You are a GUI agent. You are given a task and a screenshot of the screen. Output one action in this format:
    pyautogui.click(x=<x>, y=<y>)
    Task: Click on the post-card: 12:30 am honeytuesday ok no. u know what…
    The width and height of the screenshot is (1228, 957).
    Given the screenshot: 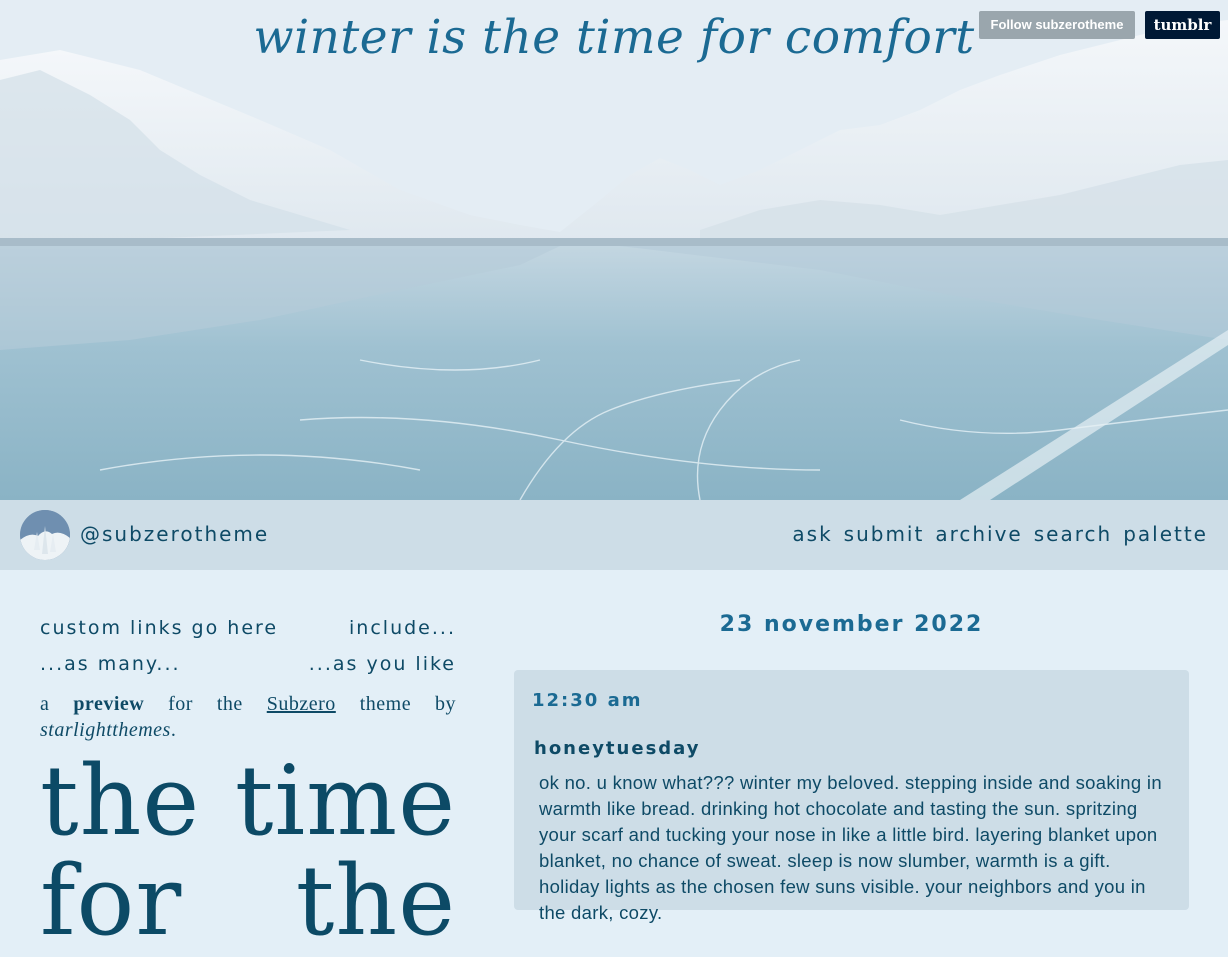 What is the action you would take?
    pyautogui.click(x=851, y=796)
    